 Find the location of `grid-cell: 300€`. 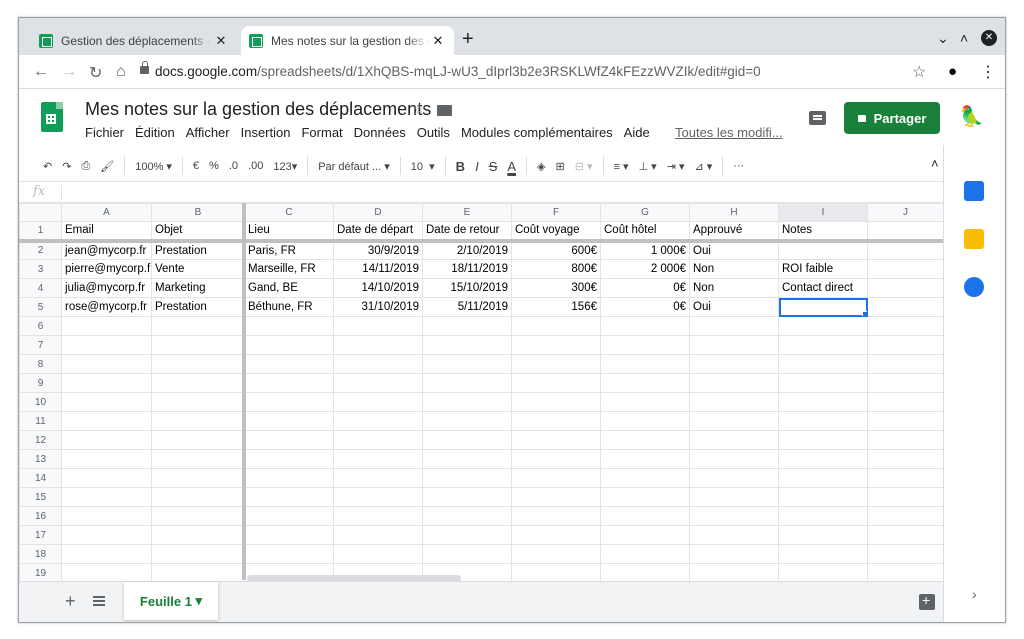

grid-cell: 300€ is located at coordinates (556, 288).